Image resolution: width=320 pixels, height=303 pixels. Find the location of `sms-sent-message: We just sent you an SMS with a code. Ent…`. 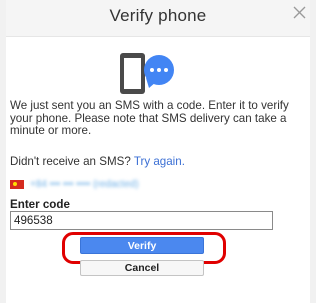

sms-sent-message: We just sent you an SMS with a code. Ent… is located at coordinates (149, 118).